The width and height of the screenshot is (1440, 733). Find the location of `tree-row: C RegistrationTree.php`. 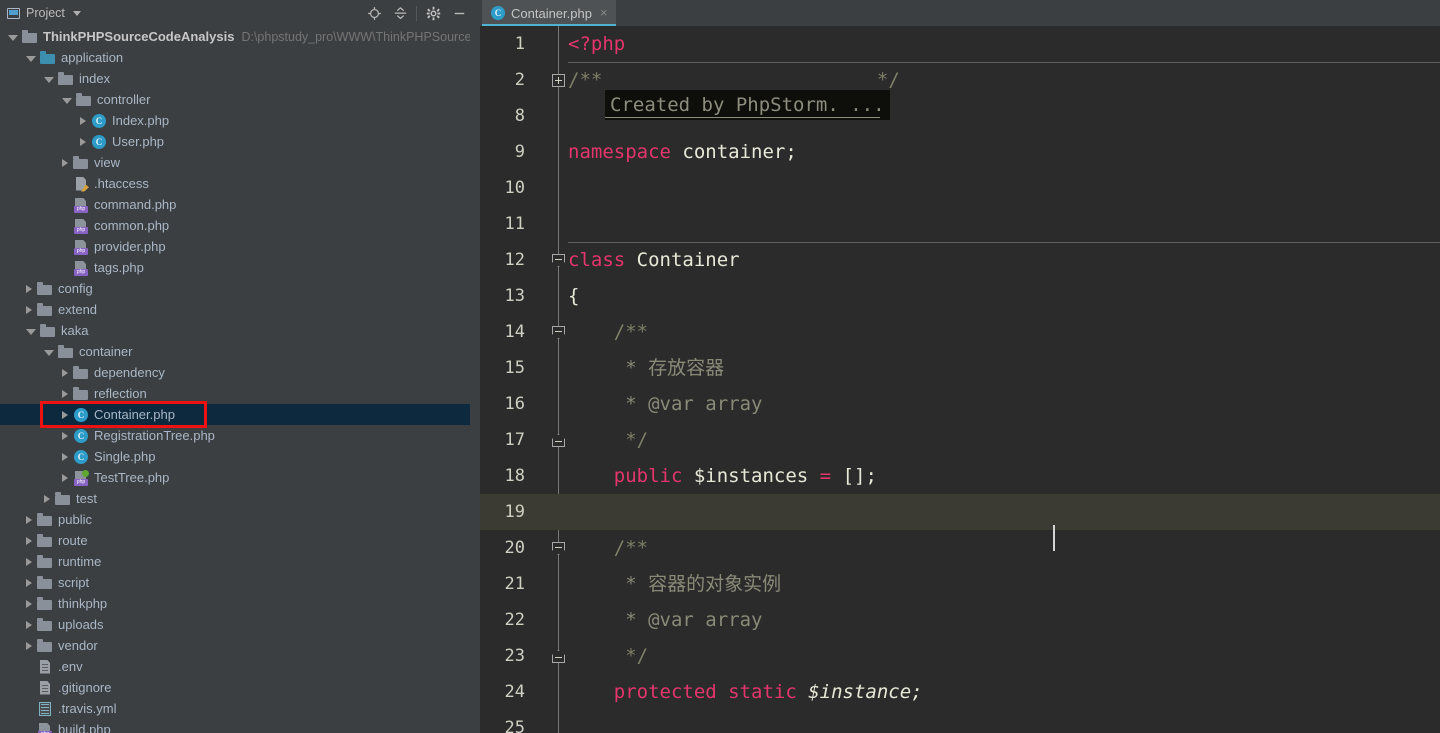

tree-row: C RegistrationTree.php is located at coordinates (235, 435).